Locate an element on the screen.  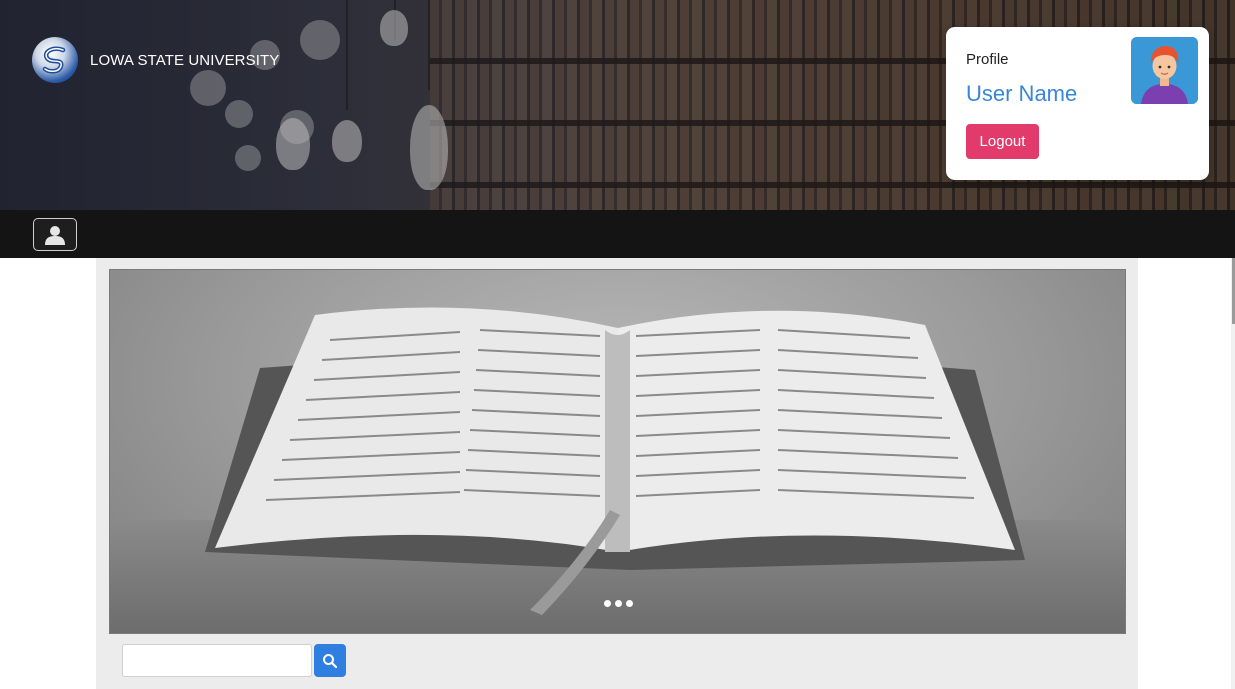
search-button is located at coordinates (330, 660).